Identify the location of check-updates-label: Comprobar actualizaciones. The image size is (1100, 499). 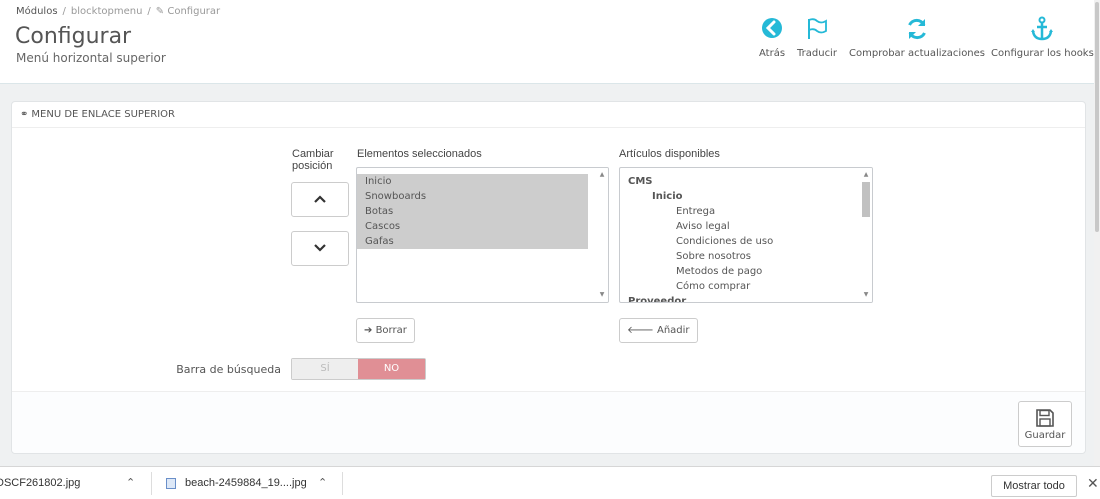
(917, 53).